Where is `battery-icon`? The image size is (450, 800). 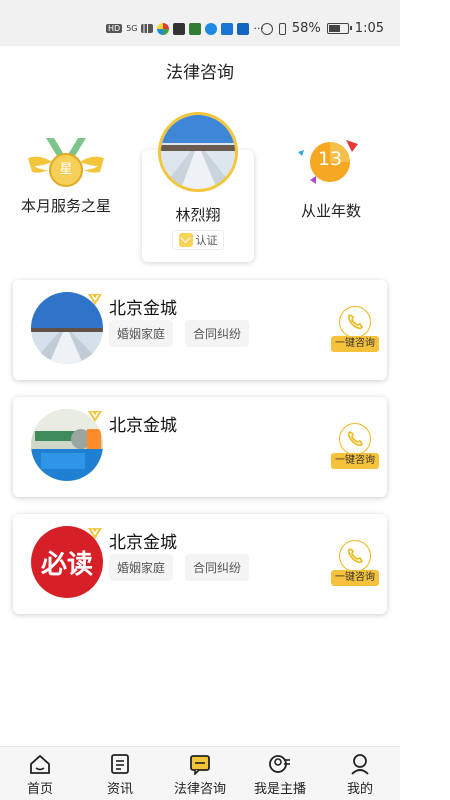 battery-icon is located at coordinates (339, 28).